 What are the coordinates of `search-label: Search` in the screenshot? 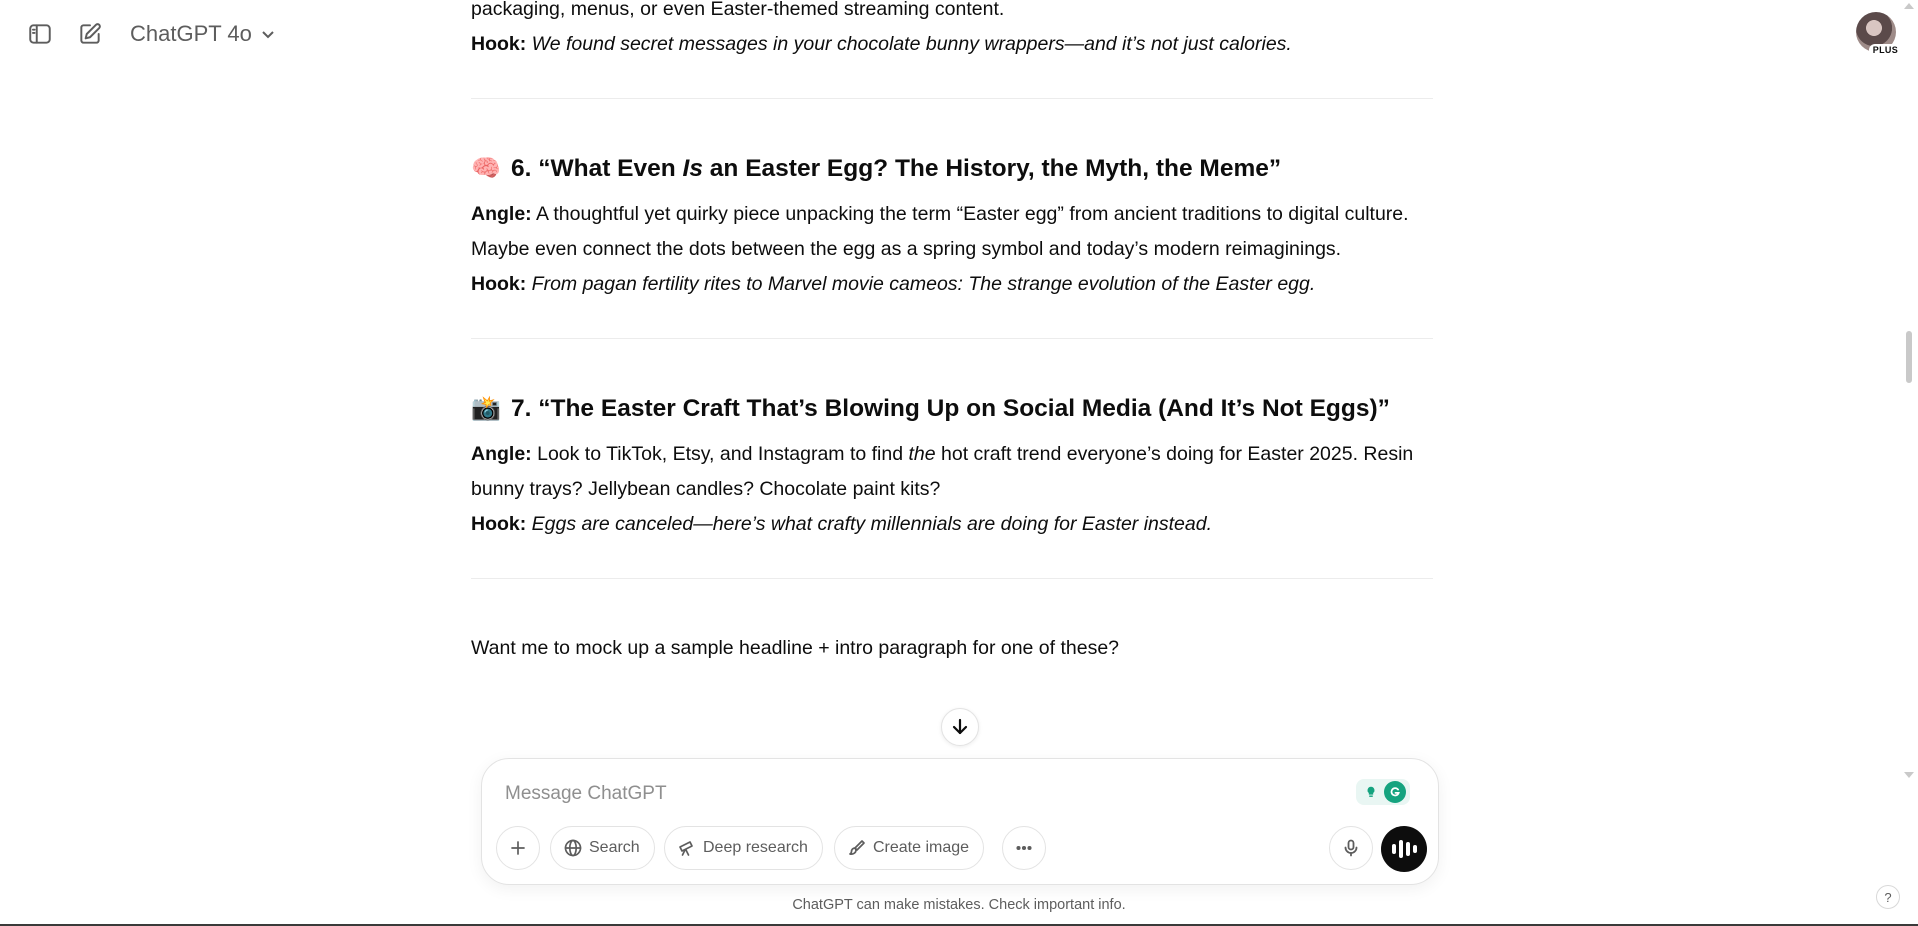 It's located at (614, 847).